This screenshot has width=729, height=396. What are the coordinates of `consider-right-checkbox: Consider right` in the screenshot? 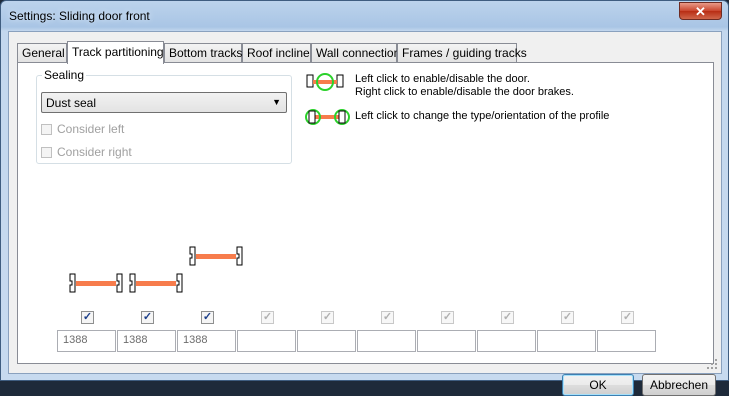 It's located at (86, 152).